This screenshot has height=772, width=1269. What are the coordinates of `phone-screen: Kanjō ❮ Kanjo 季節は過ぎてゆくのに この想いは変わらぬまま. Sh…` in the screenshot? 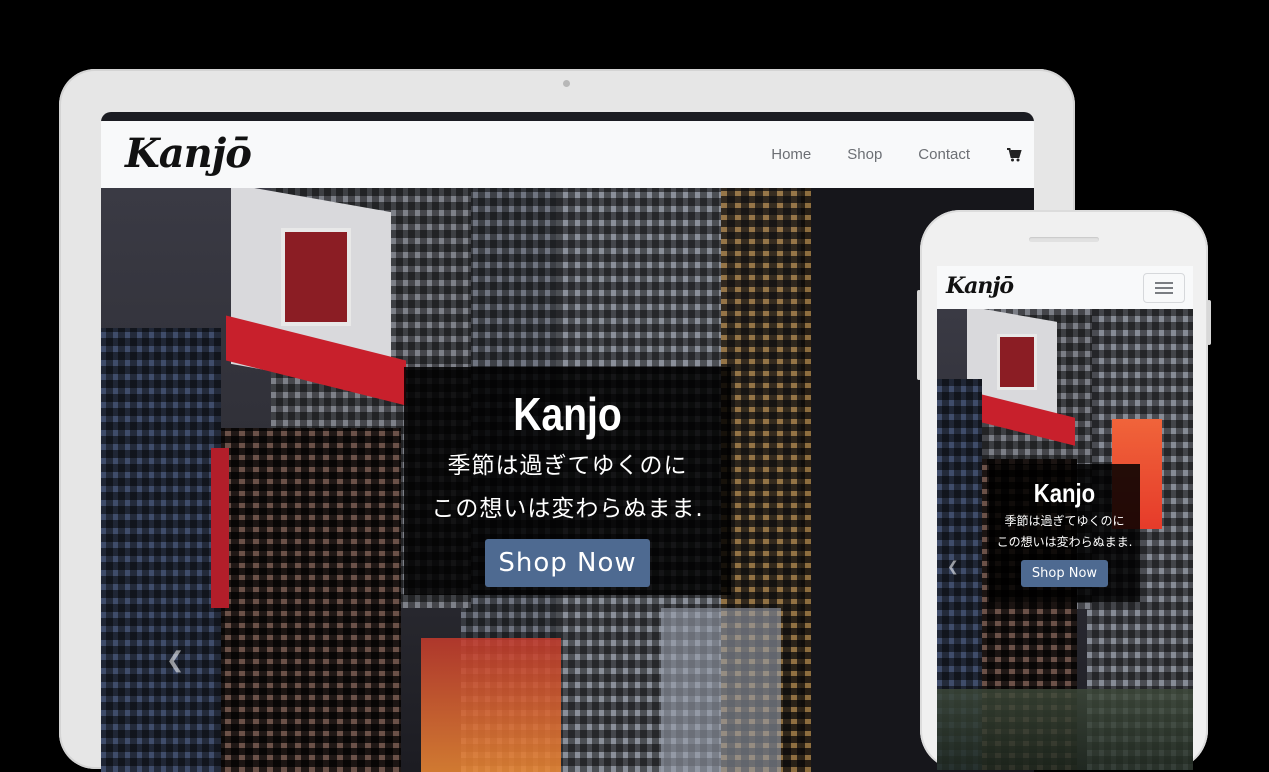 It's located at (1065, 518).